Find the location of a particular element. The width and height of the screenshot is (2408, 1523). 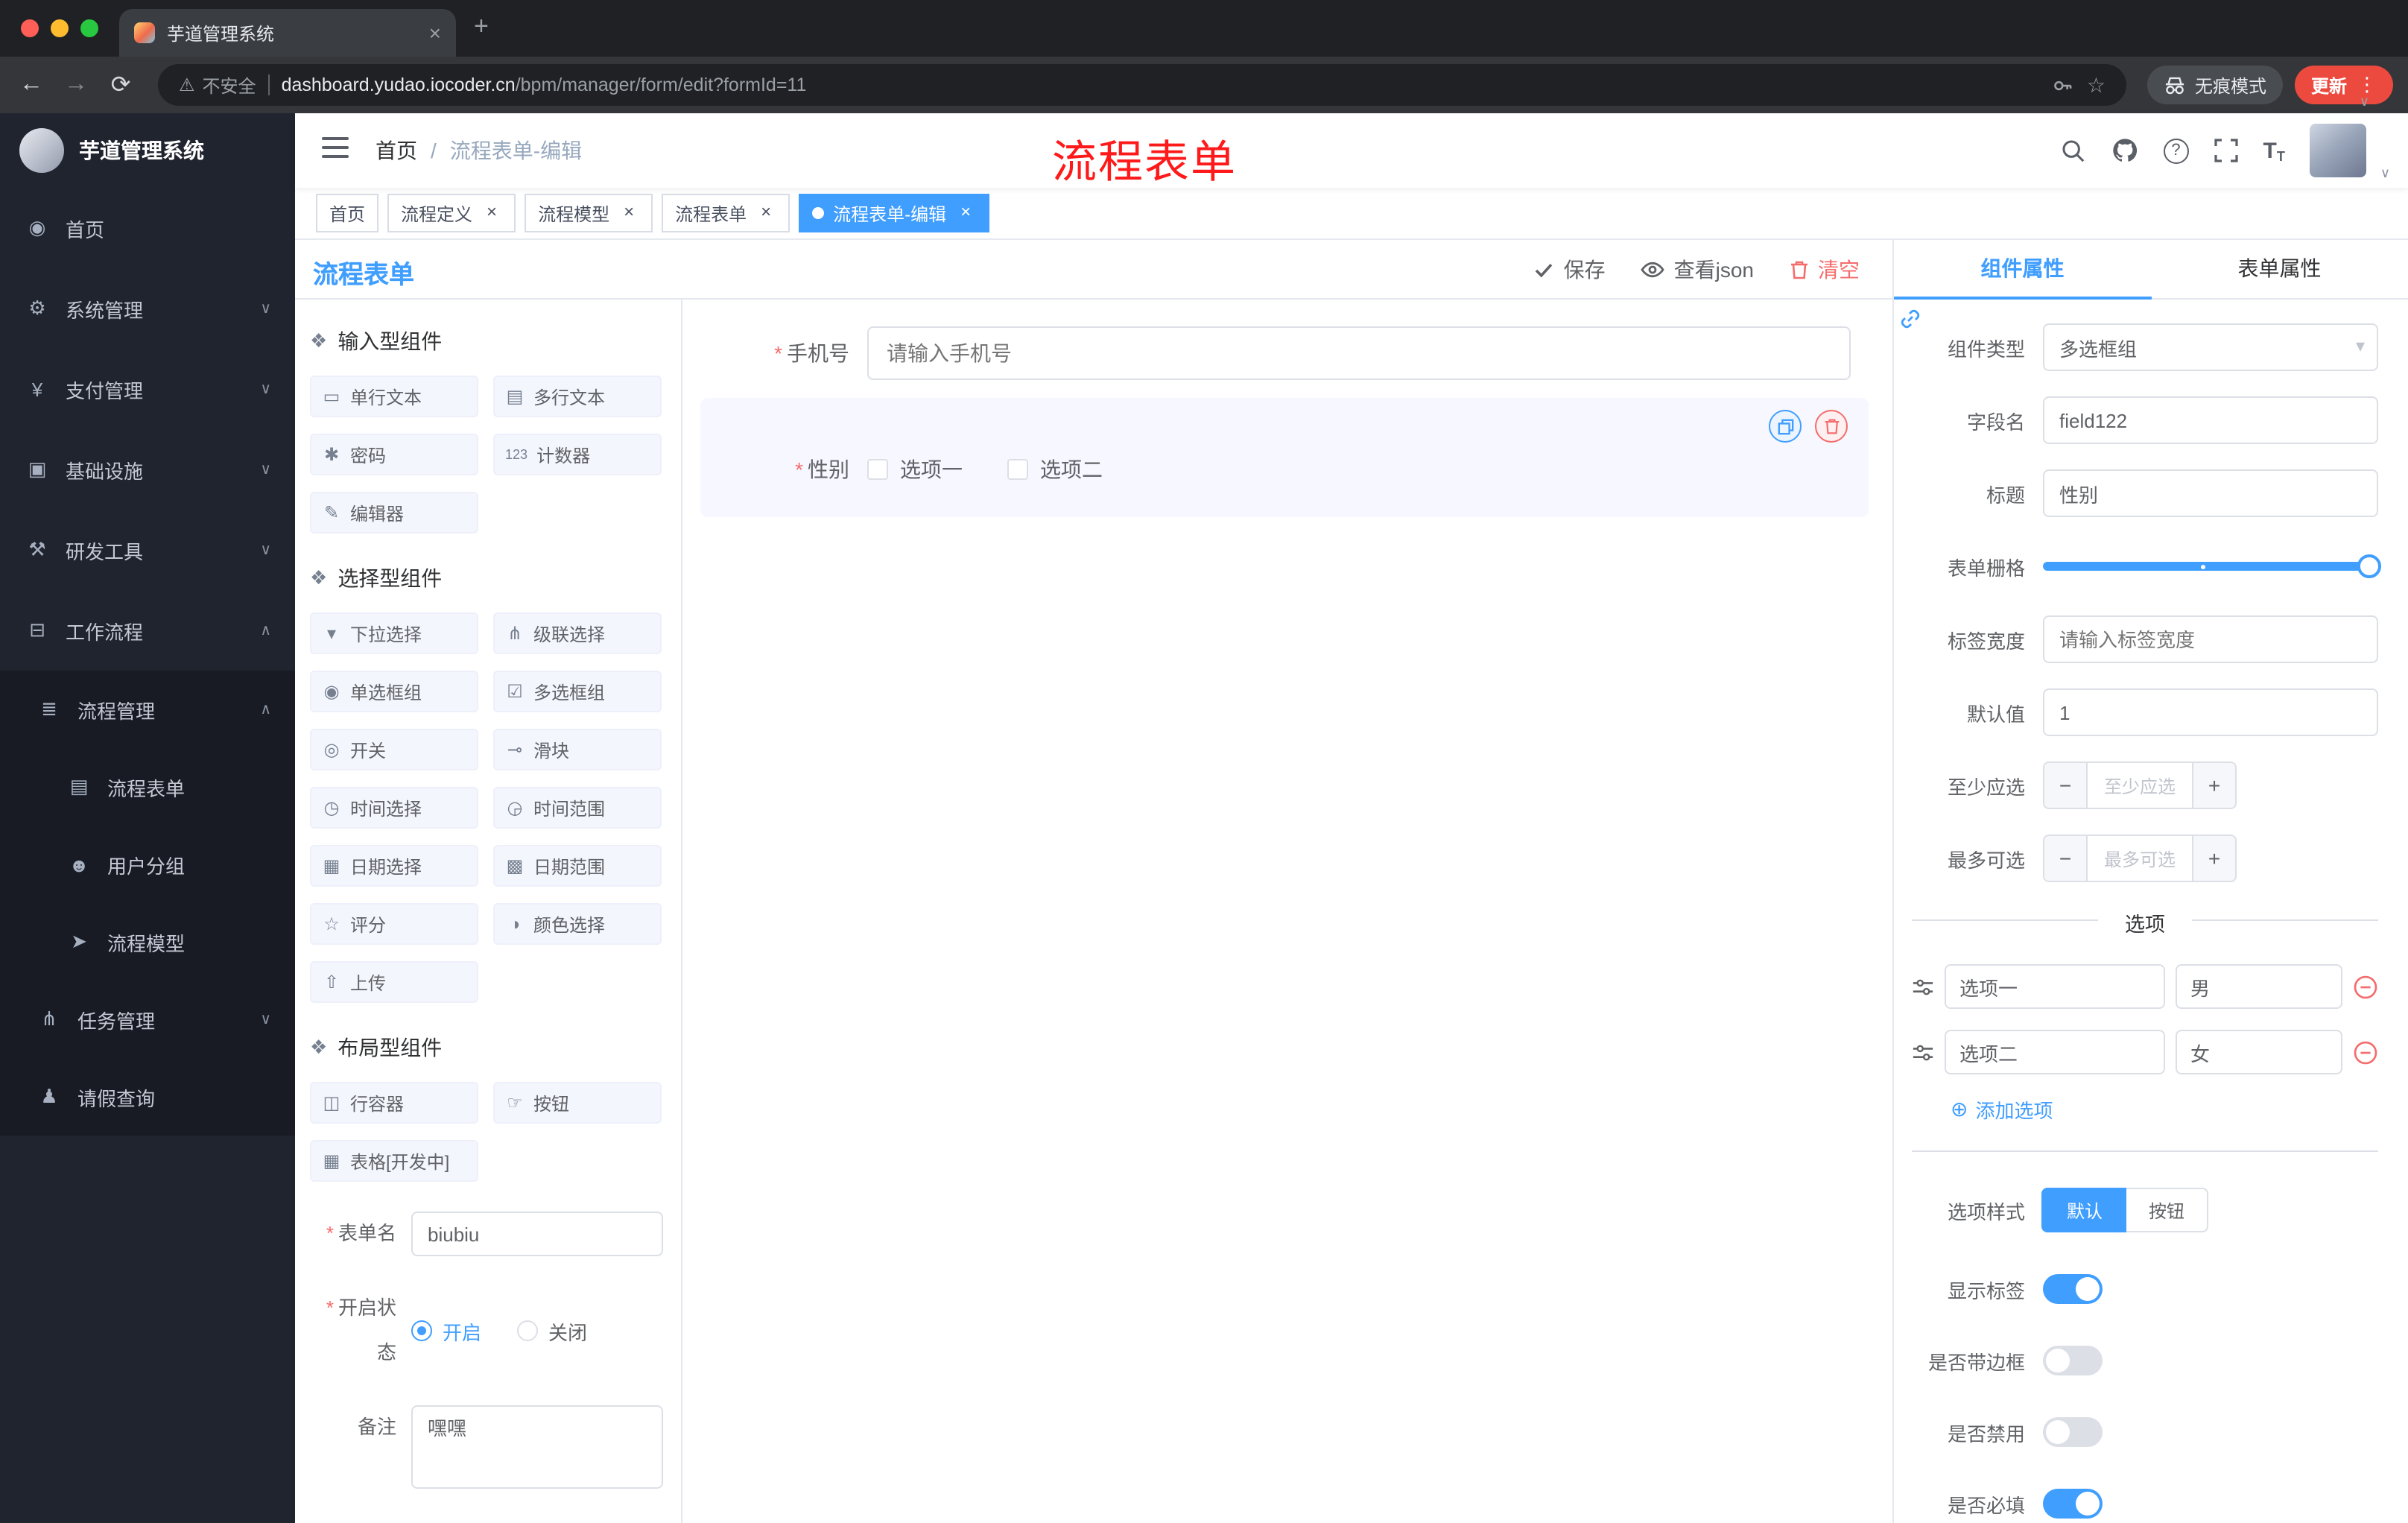

palette-item-password: ✱ 密码 is located at coordinates (394, 455).